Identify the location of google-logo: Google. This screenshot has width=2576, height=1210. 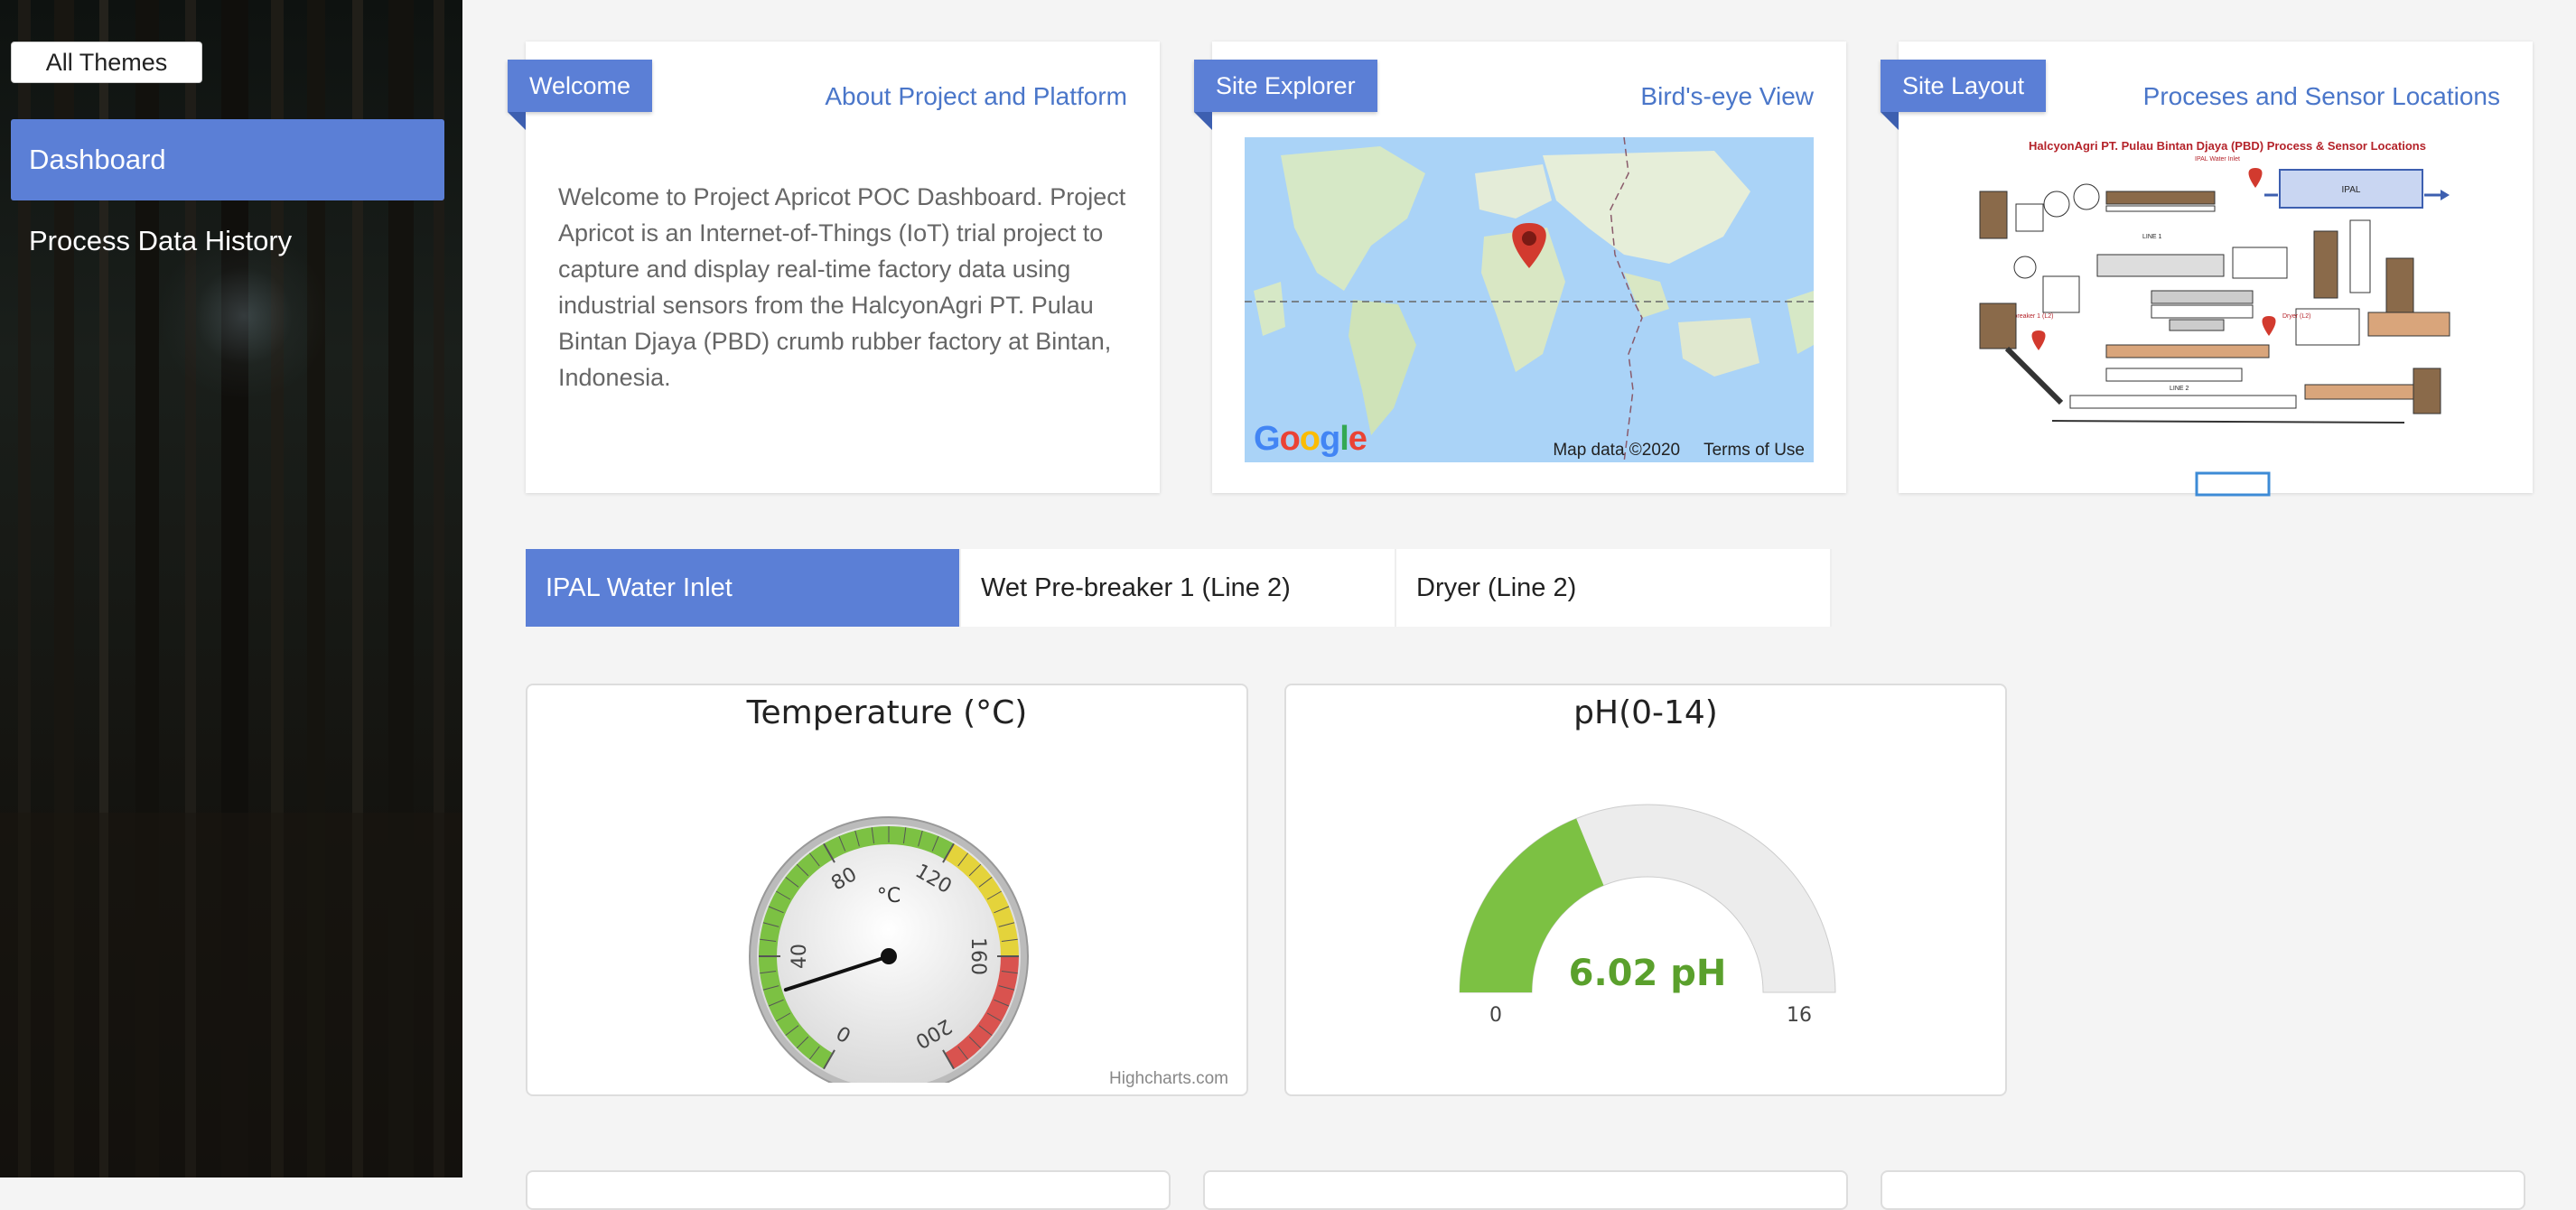
(1310, 439).